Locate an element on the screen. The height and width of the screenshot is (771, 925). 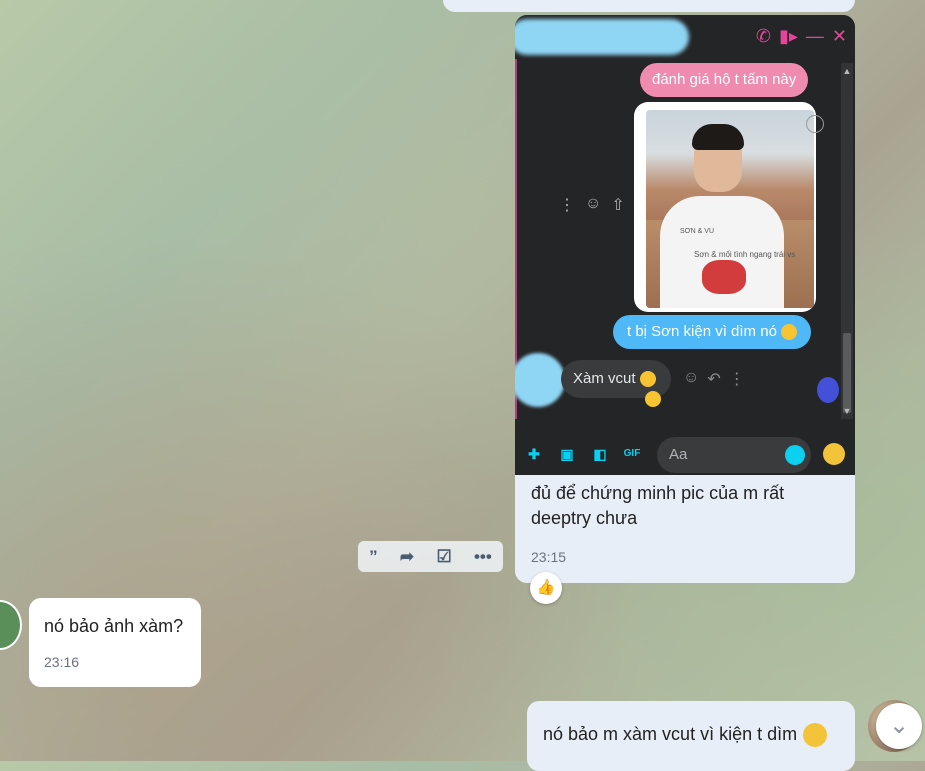
blue-message-text: t bị Sơn kiện vì dìm nó is located at coordinates (702, 331).